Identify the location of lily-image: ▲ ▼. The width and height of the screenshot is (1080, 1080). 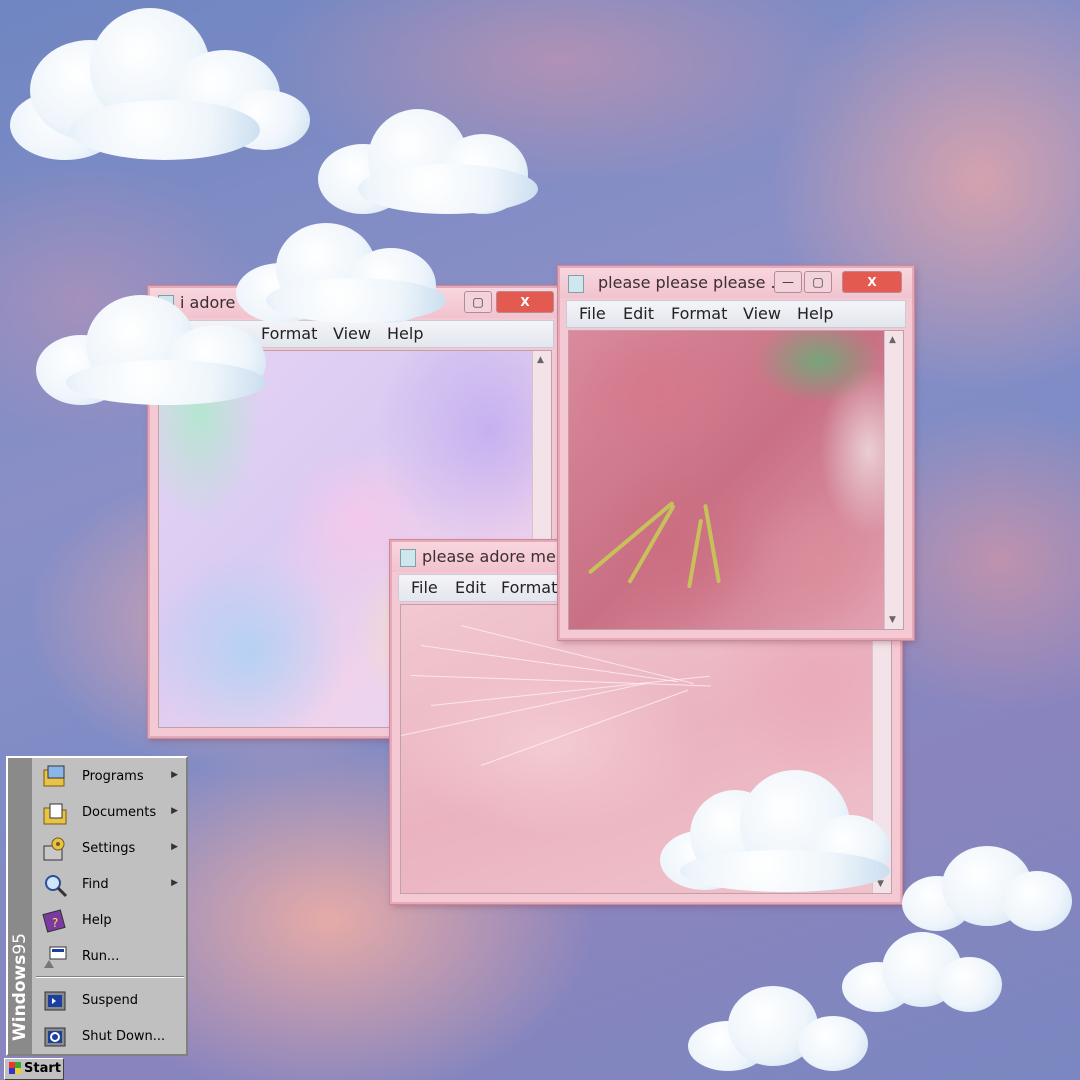
(736, 480).